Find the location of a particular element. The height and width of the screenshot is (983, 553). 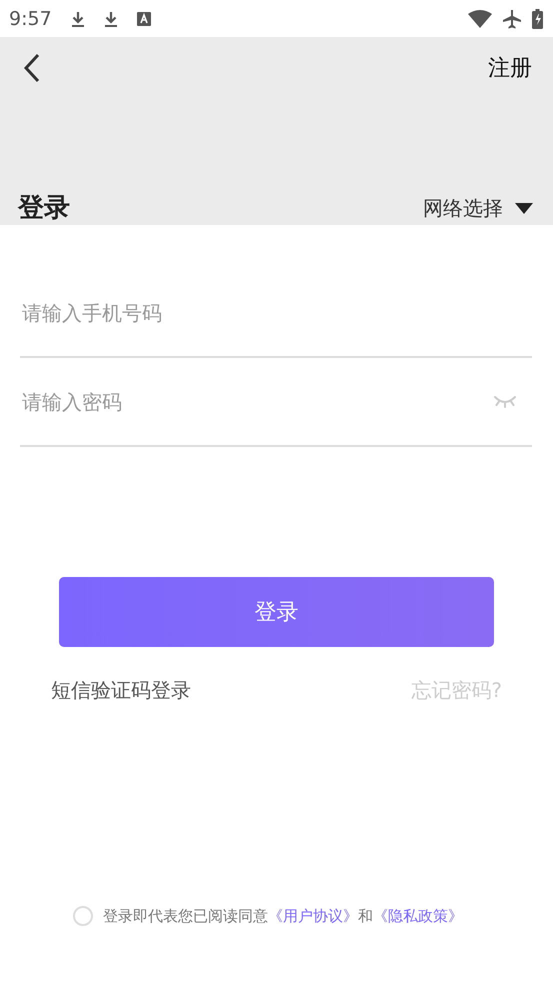

wifi-icon is located at coordinates (480, 19).